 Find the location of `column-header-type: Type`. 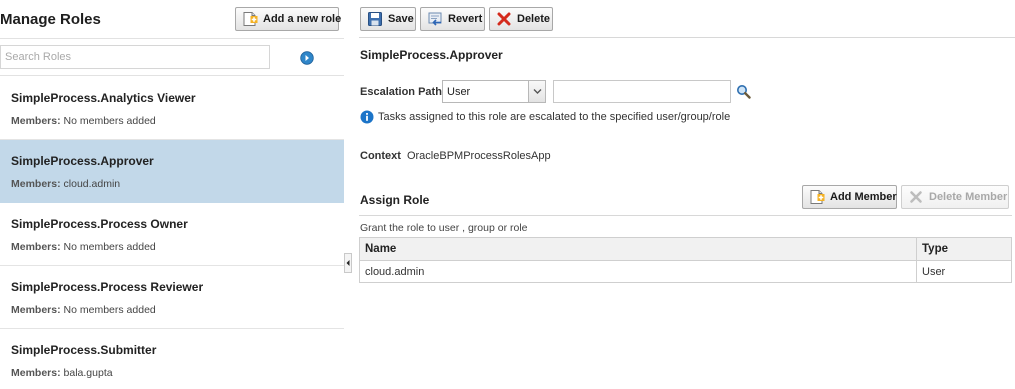

column-header-type: Type is located at coordinates (964, 249).